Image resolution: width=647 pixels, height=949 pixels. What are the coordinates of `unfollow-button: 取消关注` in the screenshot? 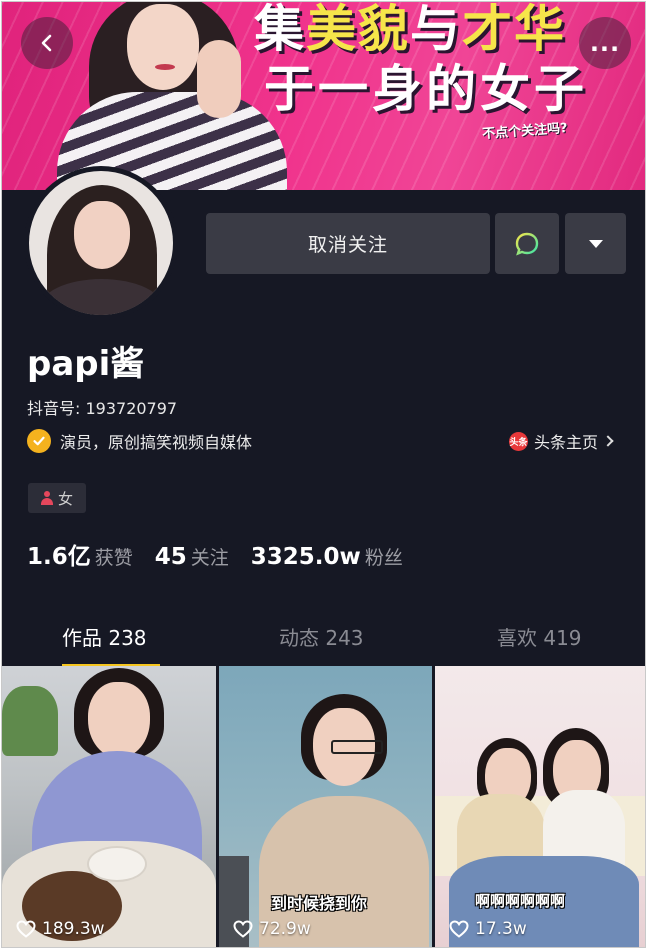 It's located at (348, 243).